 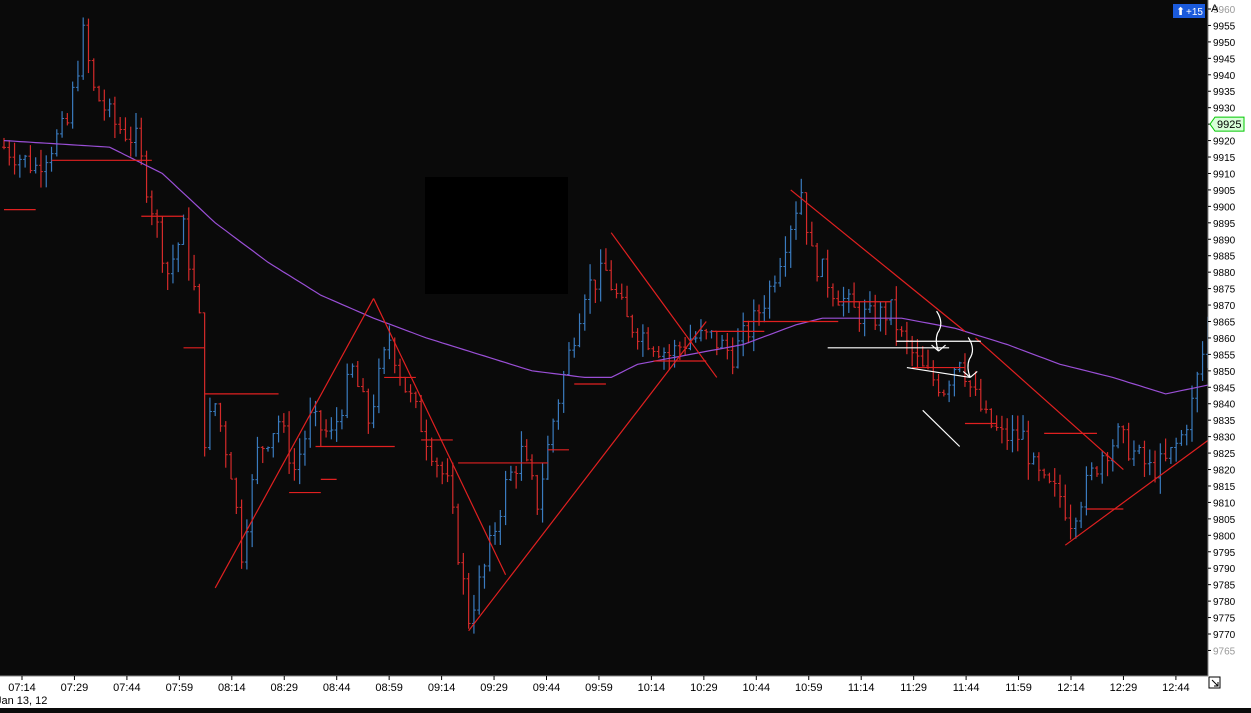 I want to click on x-tick-label: 11:14, so click(x=861, y=688).